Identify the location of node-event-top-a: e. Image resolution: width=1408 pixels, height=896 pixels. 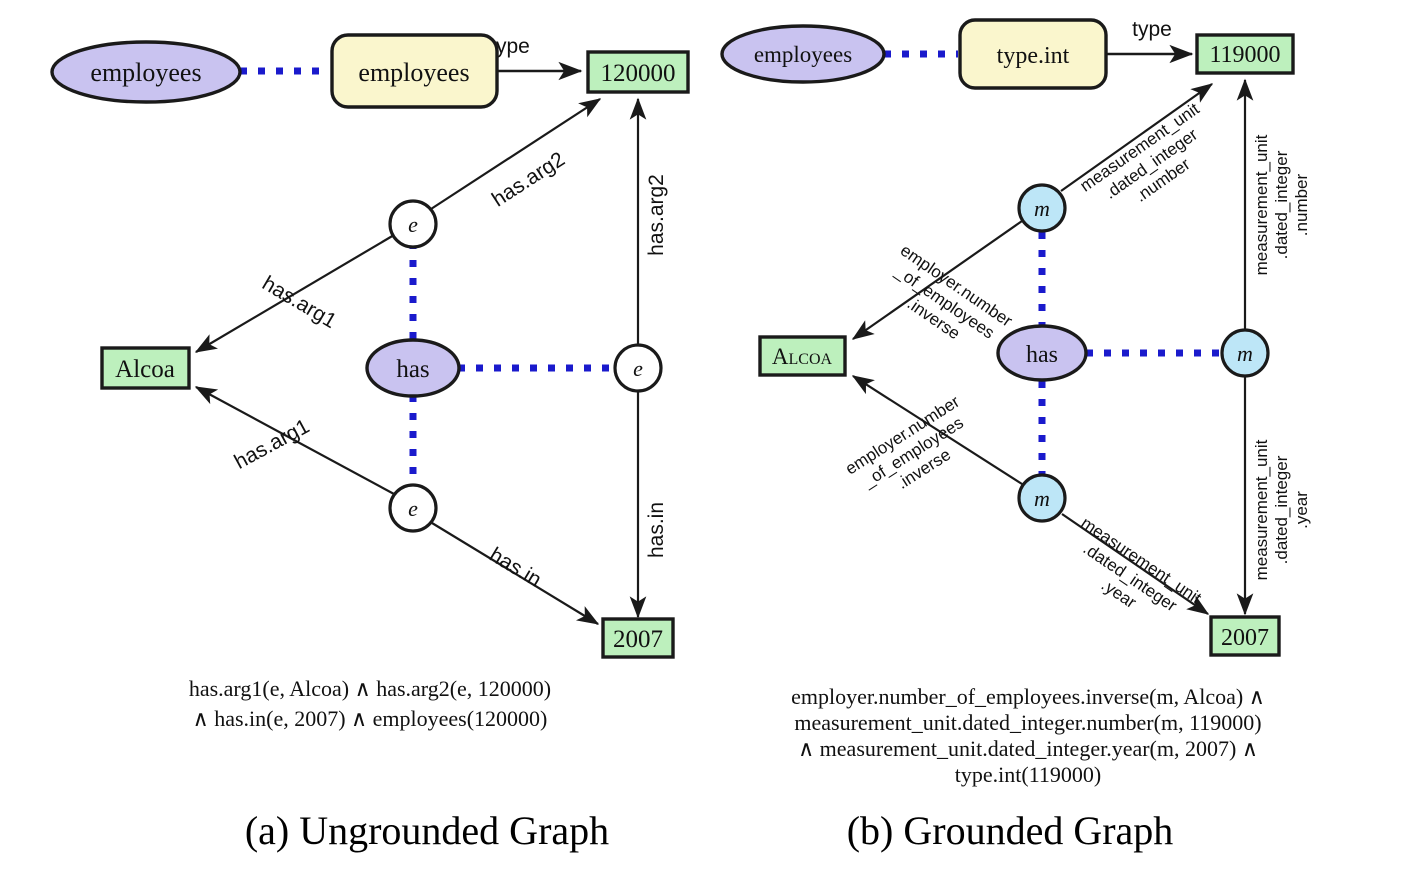
(413, 224).